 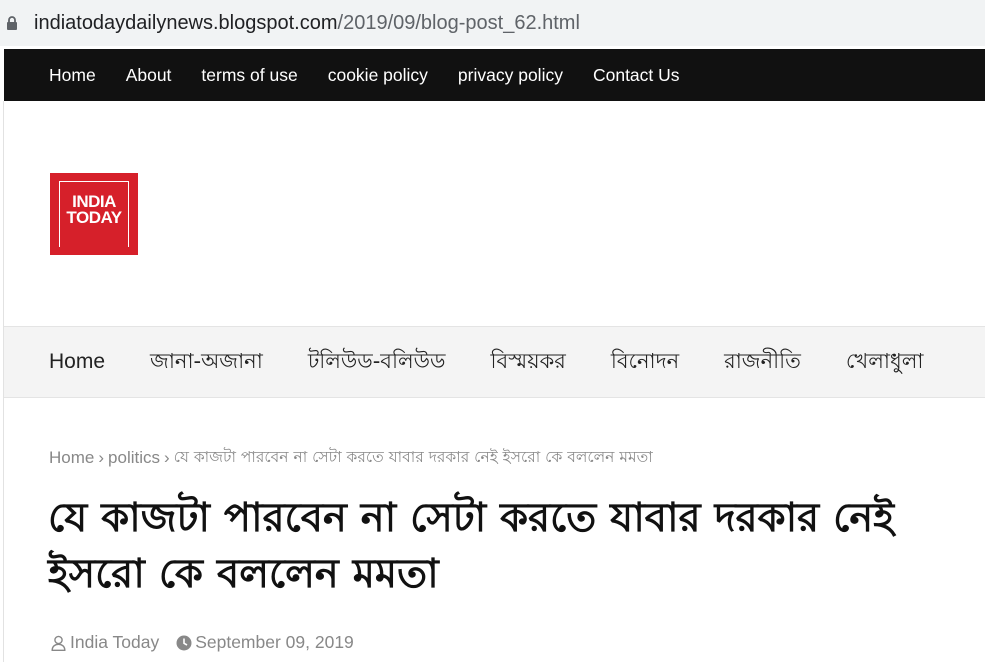 What do you see at coordinates (274, 642) in the screenshot?
I see `post-date-link: September 09, 2019` at bounding box center [274, 642].